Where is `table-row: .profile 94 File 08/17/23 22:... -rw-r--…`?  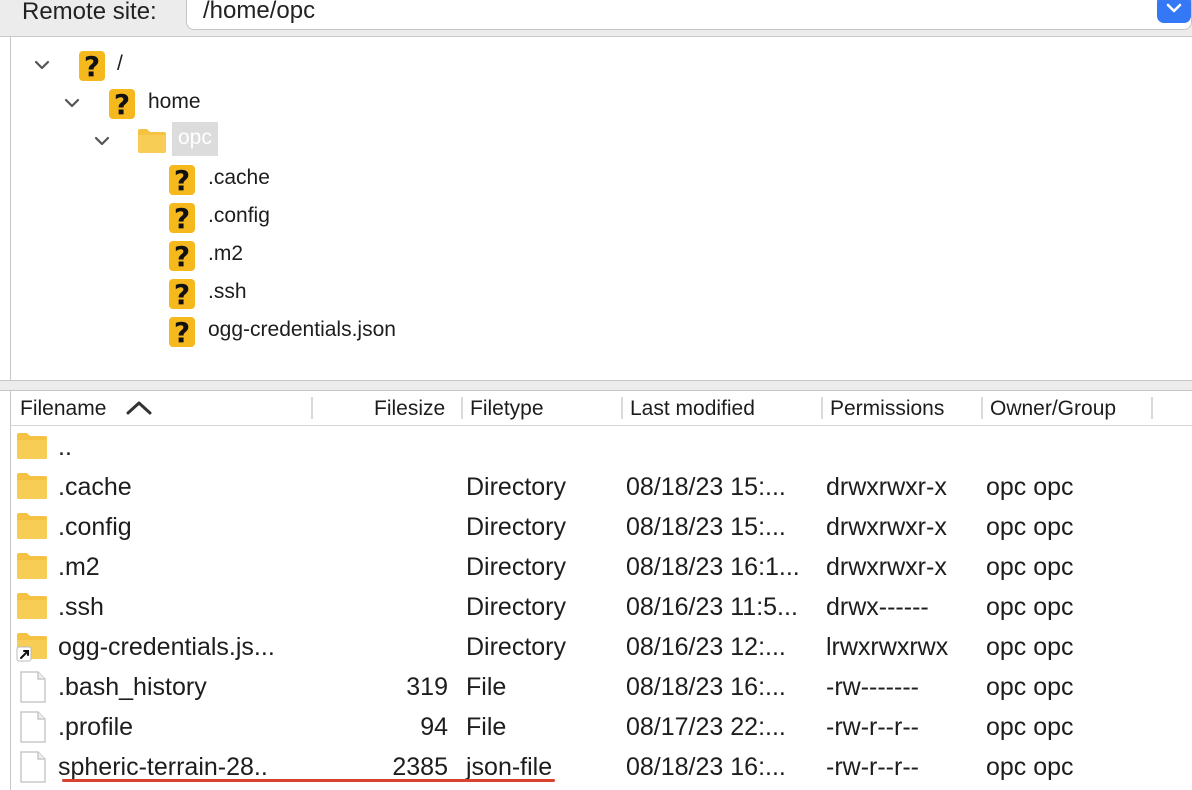
table-row: .profile 94 File 08/17/23 22:... -rw-r--… is located at coordinates (601, 726).